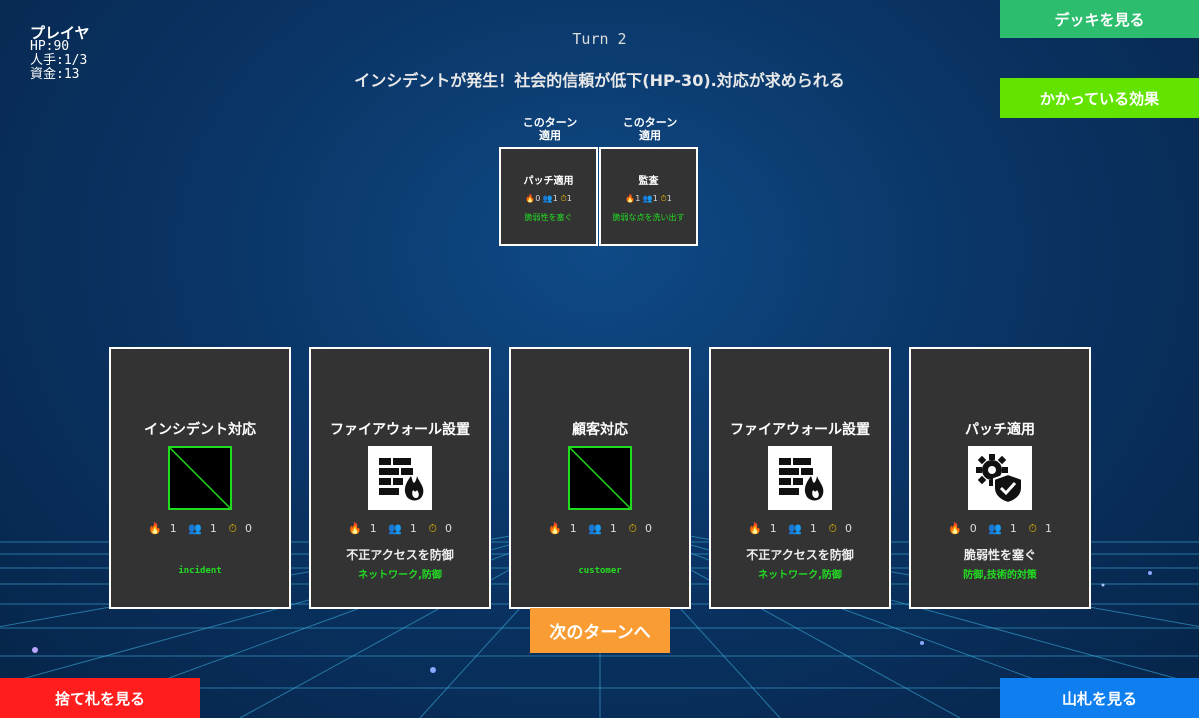 Image resolution: width=1199 pixels, height=718 pixels. I want to click on applied-card-audit: 監査 🔥1 👥1 ⏱1 脆弱な点を洗い出す, so click(648, 196).